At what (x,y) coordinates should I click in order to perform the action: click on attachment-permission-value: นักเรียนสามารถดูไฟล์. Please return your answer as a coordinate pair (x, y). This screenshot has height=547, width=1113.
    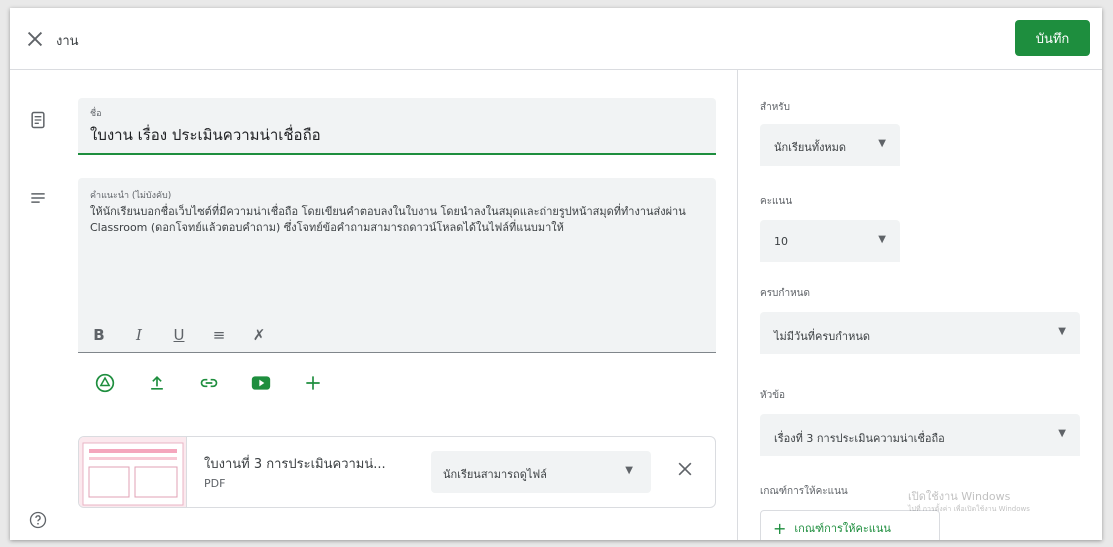
    Looking at the image, I should click on (495, 474).